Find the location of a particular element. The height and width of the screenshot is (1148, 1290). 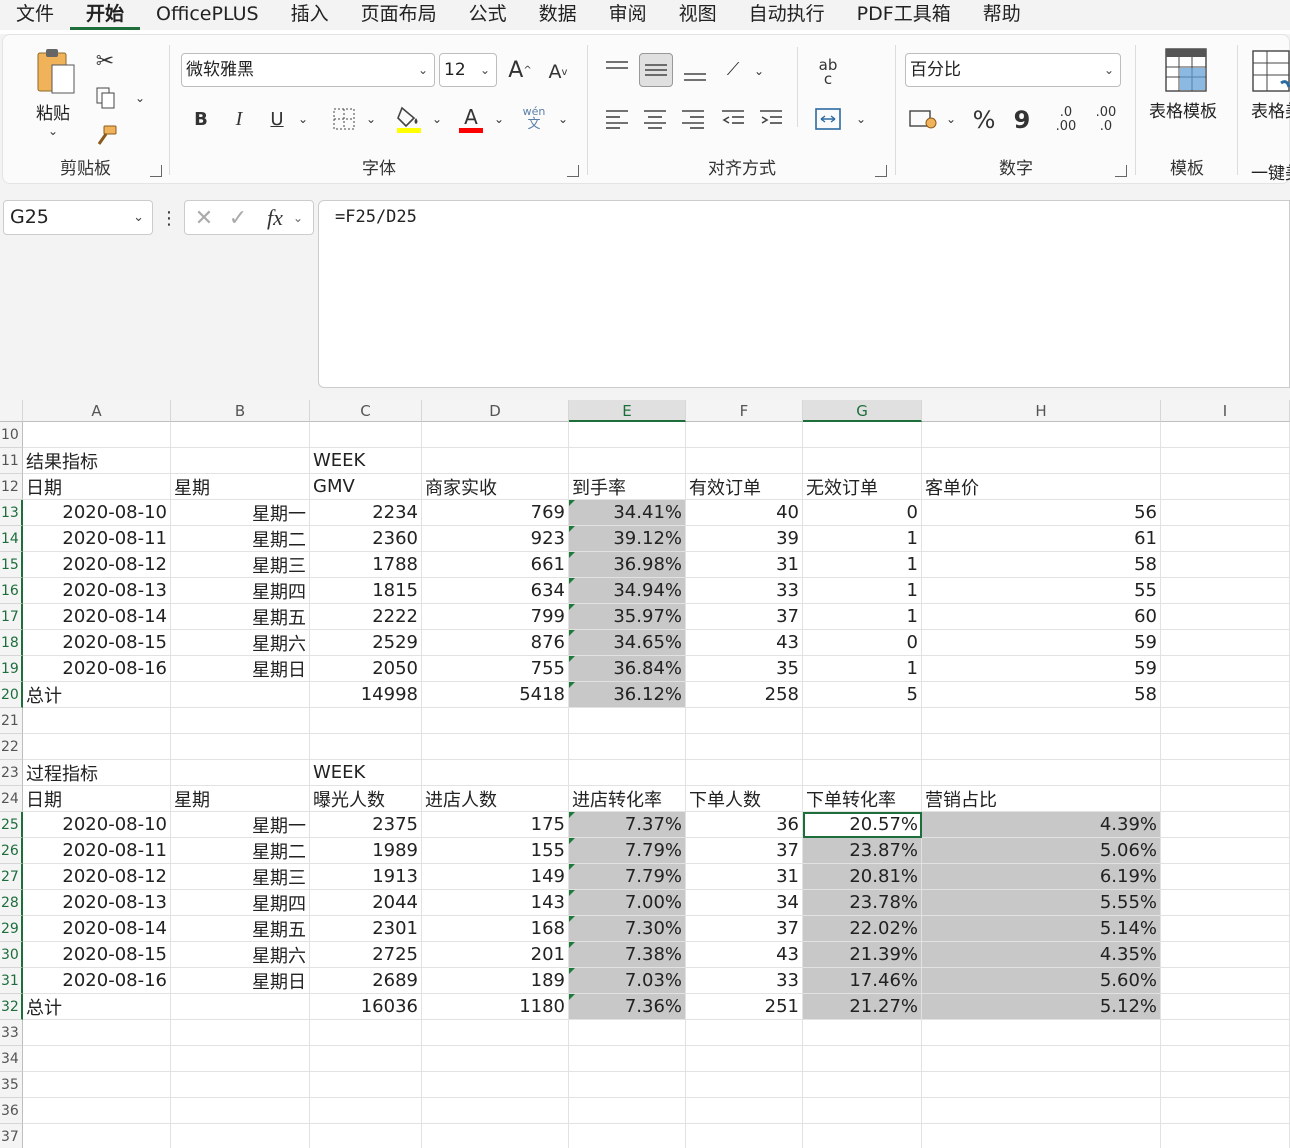

number-format-select: 百分比 ⌄ is located at coordinates (1013, 70).